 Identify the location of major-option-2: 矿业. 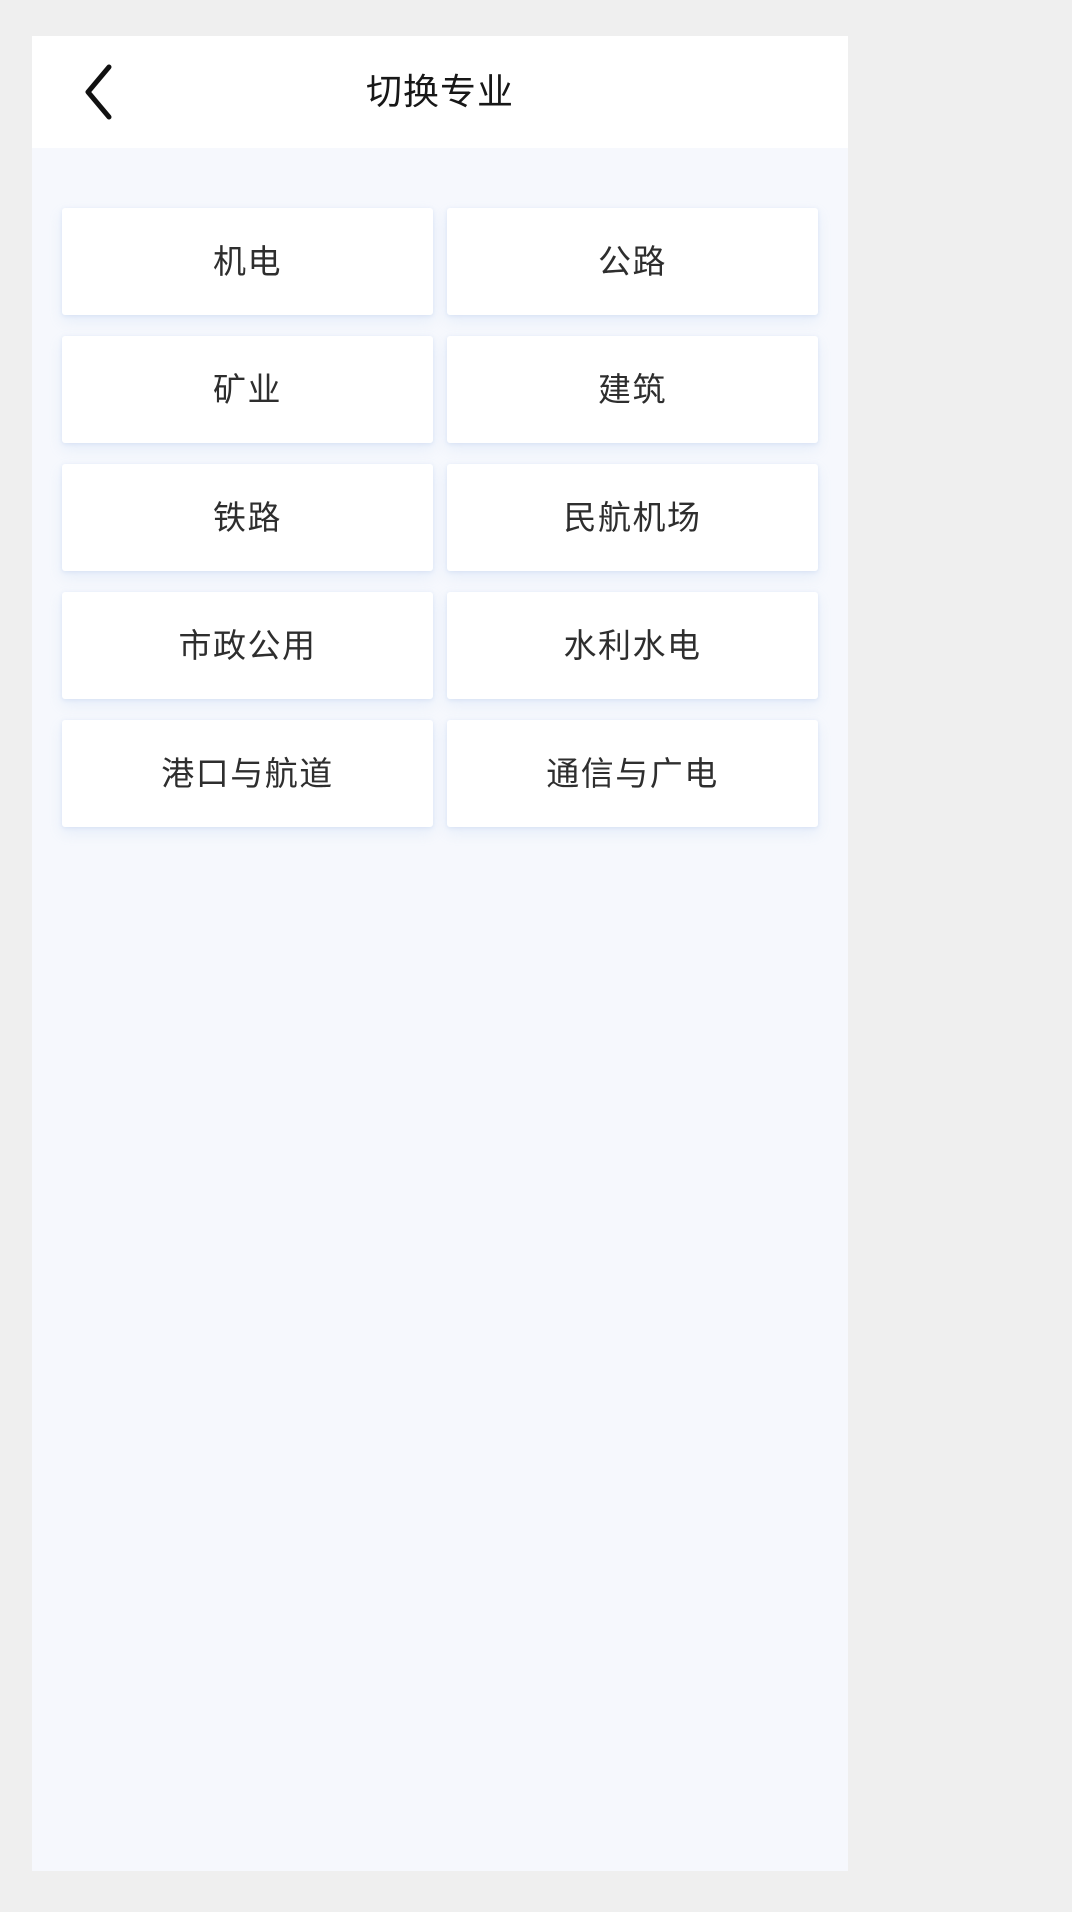
(247, 389).